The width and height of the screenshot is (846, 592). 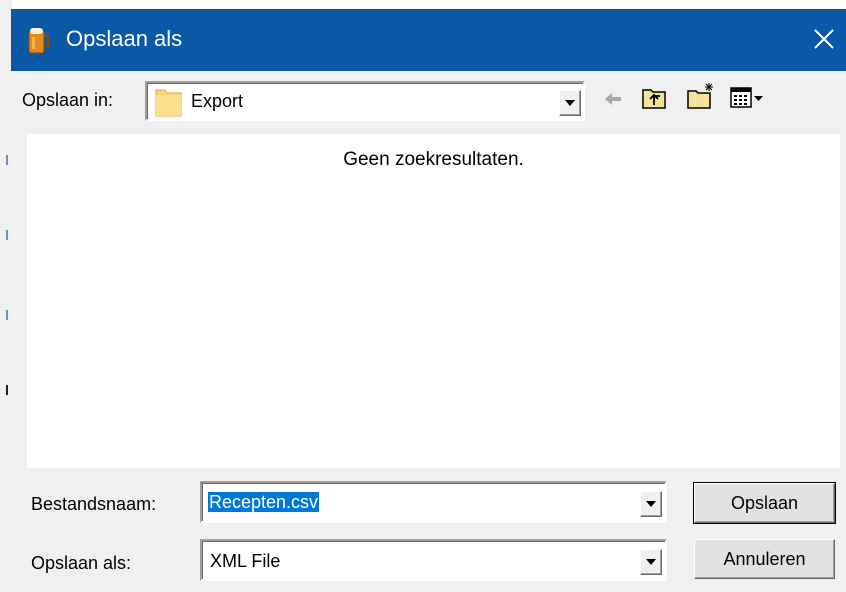 What do you see at coordinates (654, 100) in the screenshot?
I see `up-folder-icon` at bounding box center [654, 100].